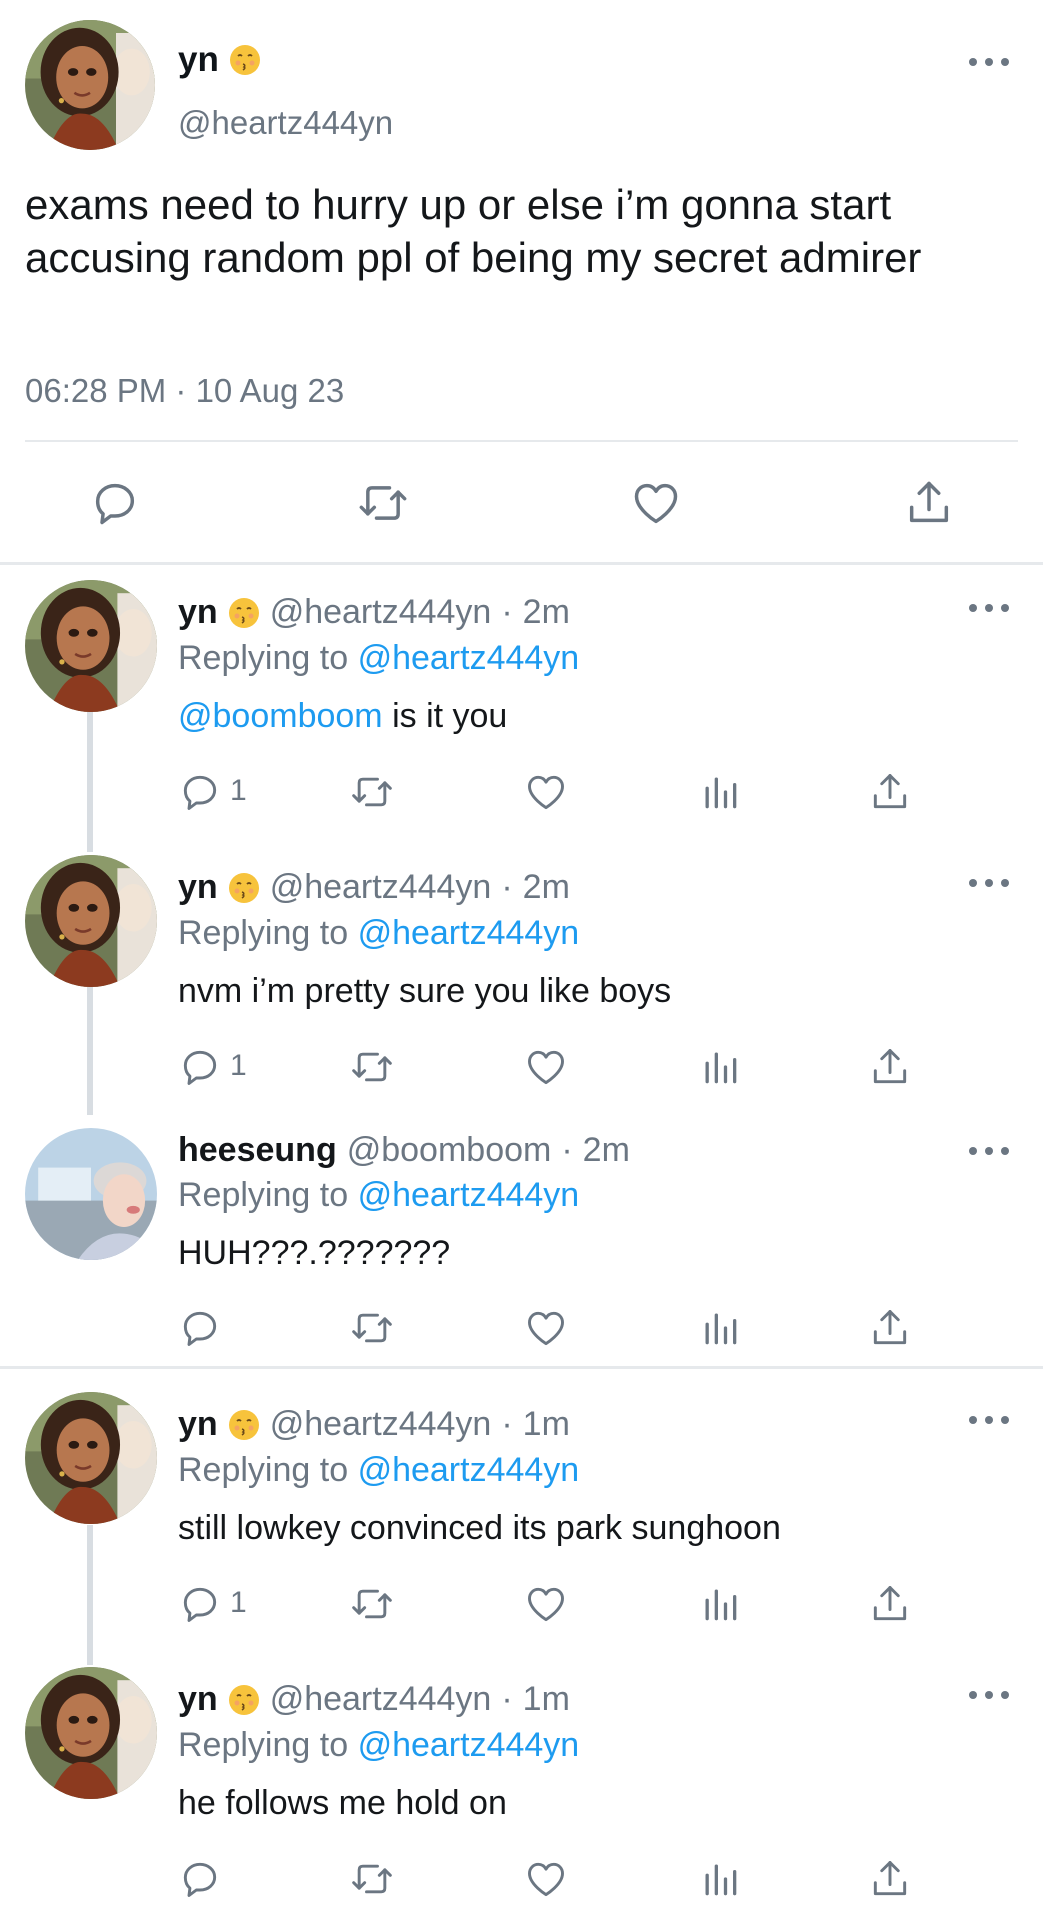 The width and height of the screenshot is (1043, 1920). I want to click on reply-text: HUH???.???????, so click(314, 1253).